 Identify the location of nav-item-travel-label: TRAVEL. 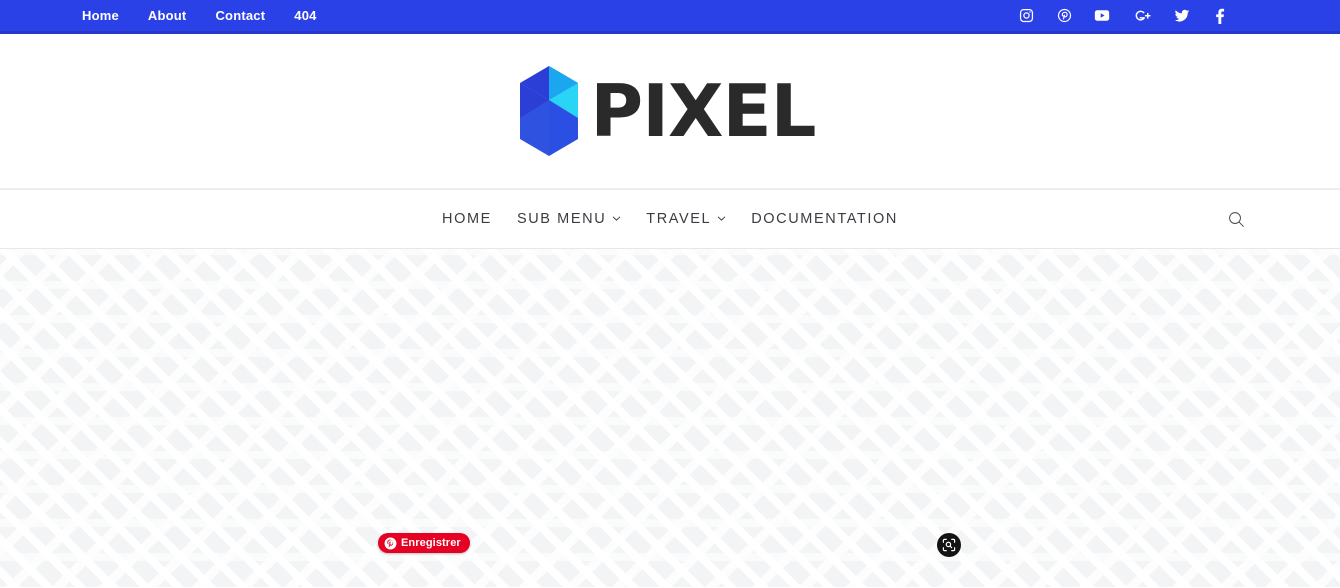
(679, 219).